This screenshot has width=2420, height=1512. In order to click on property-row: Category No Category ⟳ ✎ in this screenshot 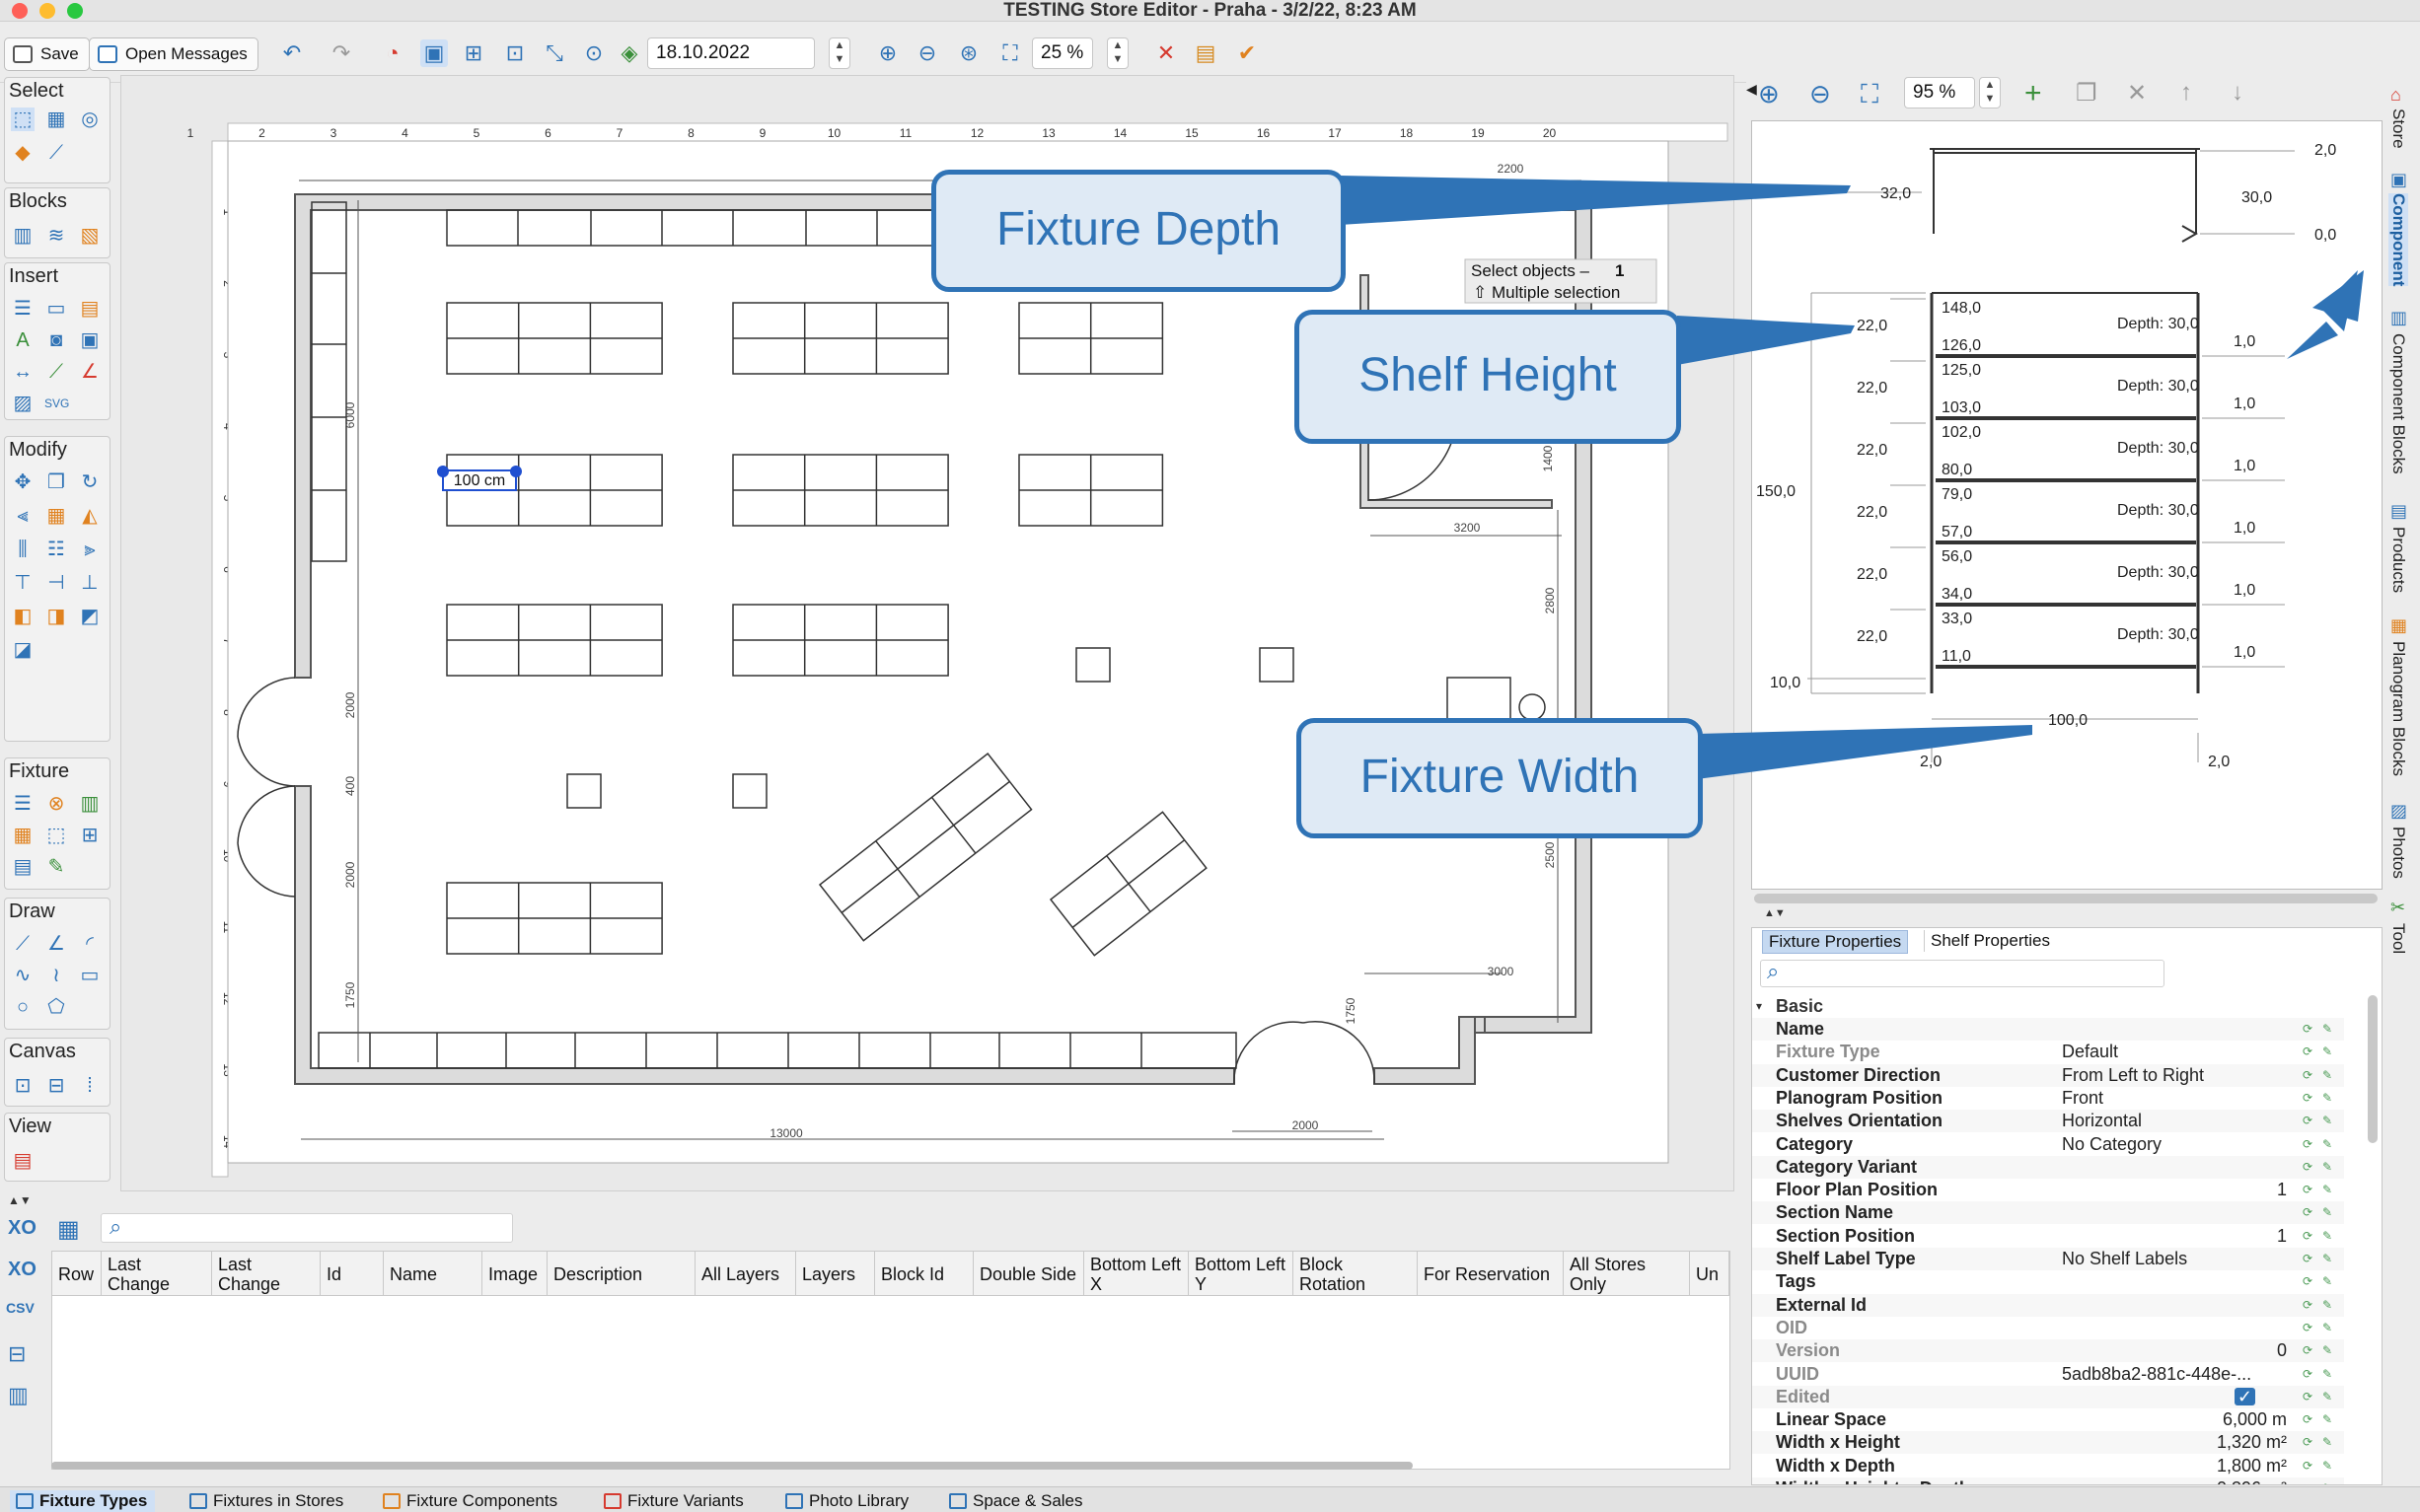, I will do `click(2048, 1144)`.